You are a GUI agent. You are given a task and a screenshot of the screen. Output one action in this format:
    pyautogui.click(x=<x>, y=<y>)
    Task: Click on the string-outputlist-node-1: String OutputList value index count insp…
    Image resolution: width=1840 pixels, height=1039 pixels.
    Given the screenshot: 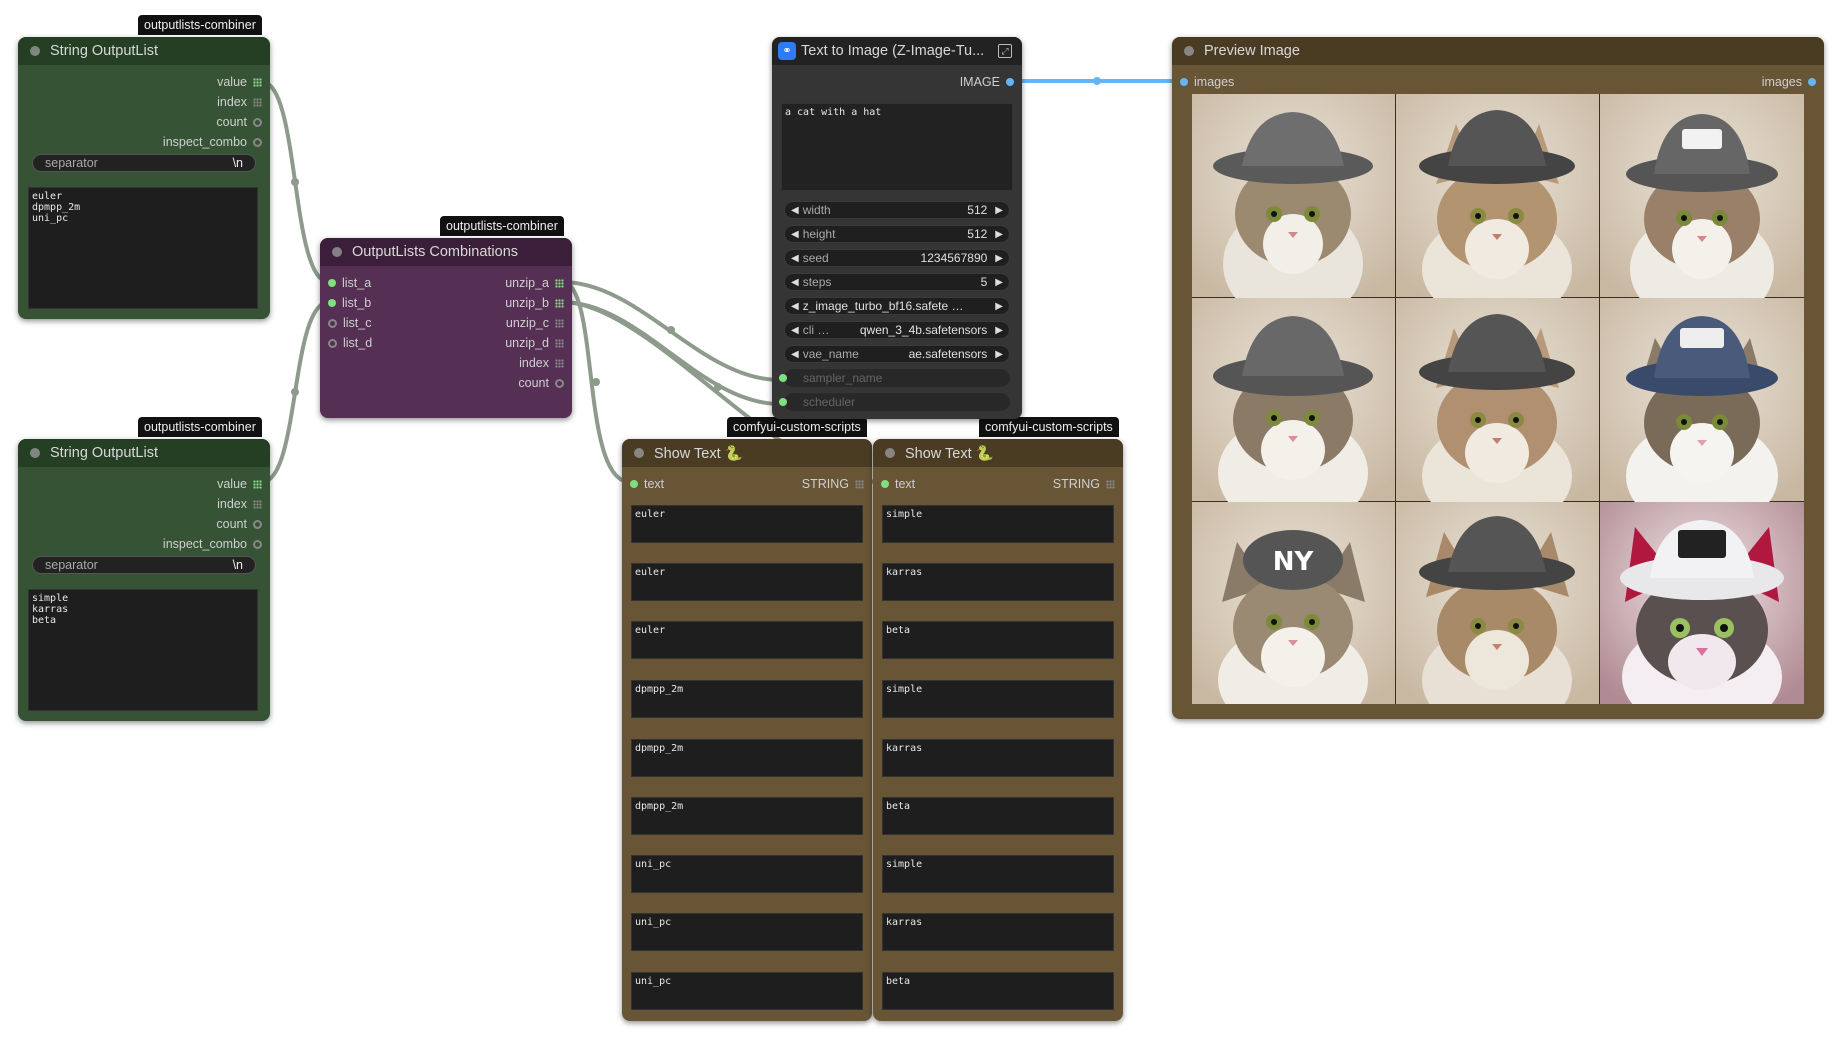 What is the action you would take?
    pyautogui.click(x=144, y=178)
    